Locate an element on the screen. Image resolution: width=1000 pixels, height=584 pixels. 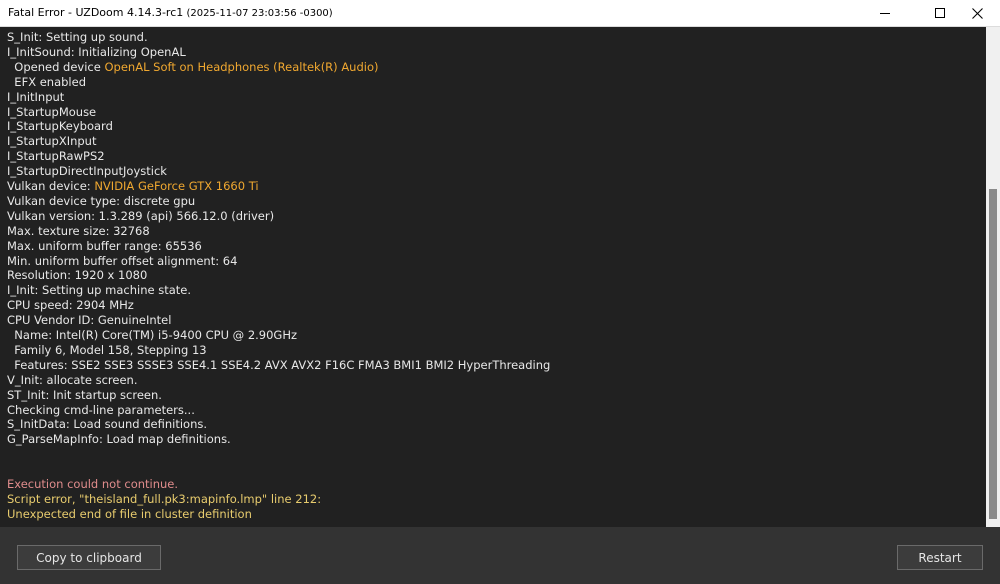
log-line: G_ParseMapInfo: Load map definitions. is located at coordinates (119, 439).